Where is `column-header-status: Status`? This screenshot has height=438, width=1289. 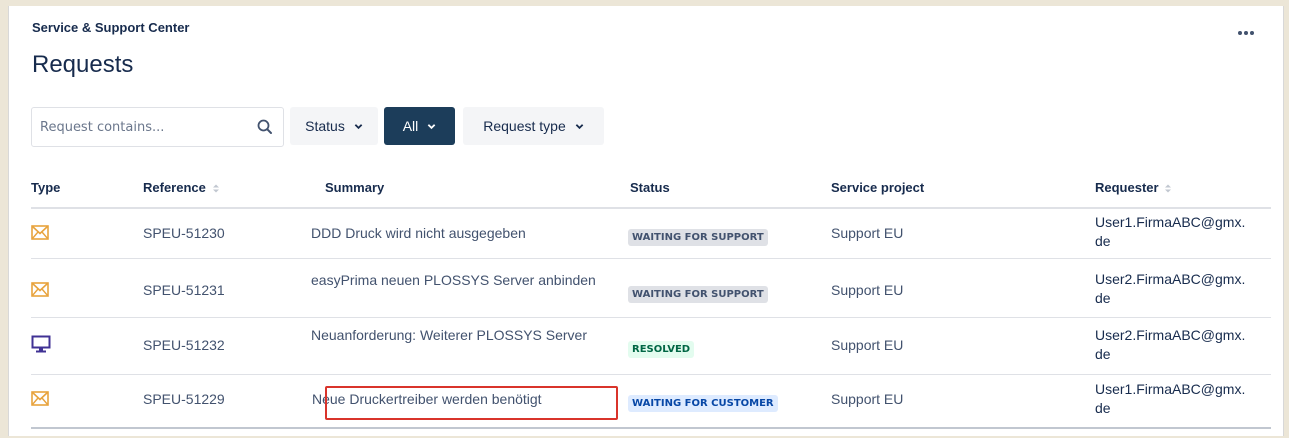
column-header-status: Status is located at coordinates (650, 187).